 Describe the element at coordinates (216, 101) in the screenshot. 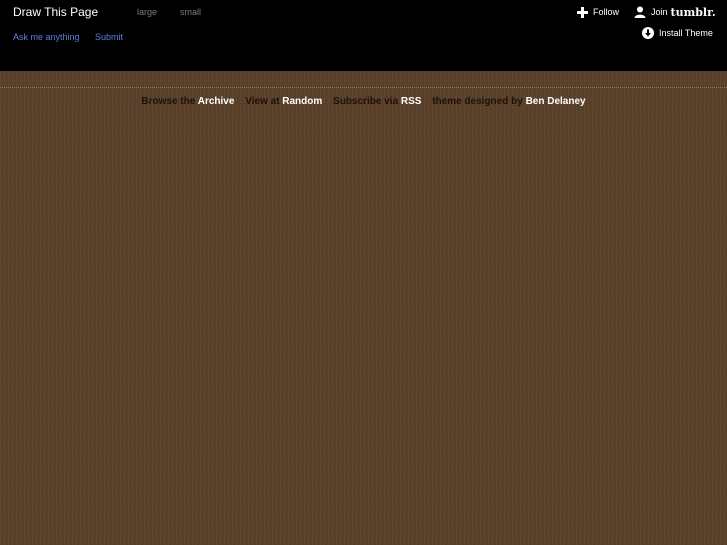

I see `archive-link: Archive` at that location.